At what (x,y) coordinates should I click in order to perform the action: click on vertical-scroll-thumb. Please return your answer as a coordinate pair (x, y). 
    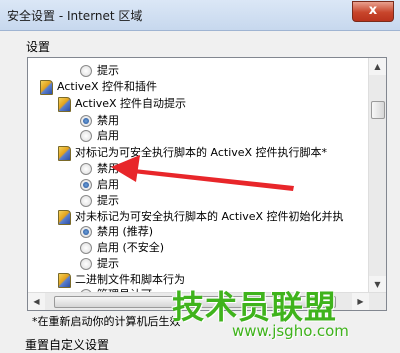
    Looking at the image, I should click on (378, 110).